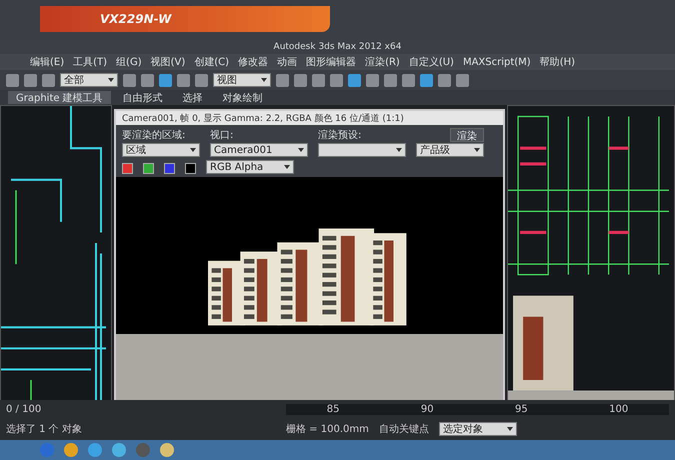  Describe the element at coordinates (333, 409) in the screenshot. I see `tick-label: 85` at that location.